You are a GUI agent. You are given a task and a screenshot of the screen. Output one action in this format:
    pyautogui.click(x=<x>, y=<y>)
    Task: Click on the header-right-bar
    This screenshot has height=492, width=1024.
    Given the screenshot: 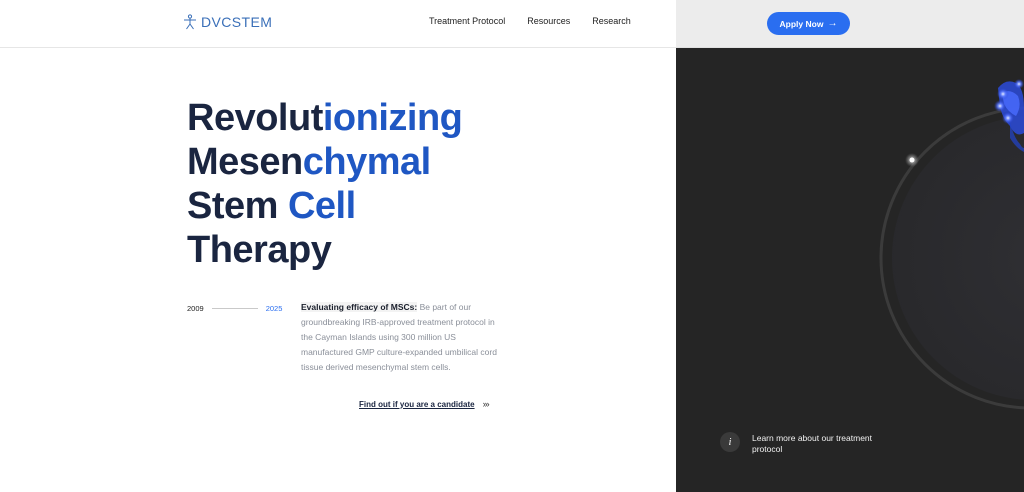 What is the action you would take?
    pyautogui.click(x=850, y=24)
    